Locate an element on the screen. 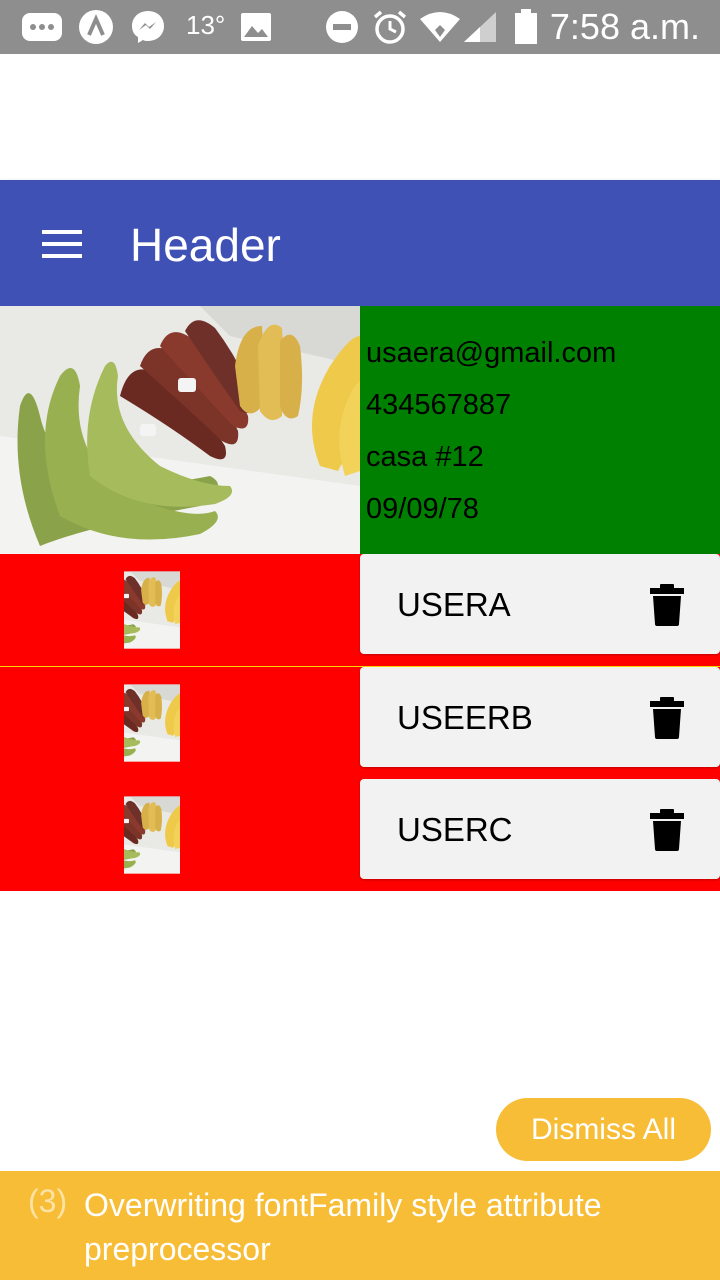 This screenshot has width=720, height=1280. gallery-icon is located at coordinates (256, 27).